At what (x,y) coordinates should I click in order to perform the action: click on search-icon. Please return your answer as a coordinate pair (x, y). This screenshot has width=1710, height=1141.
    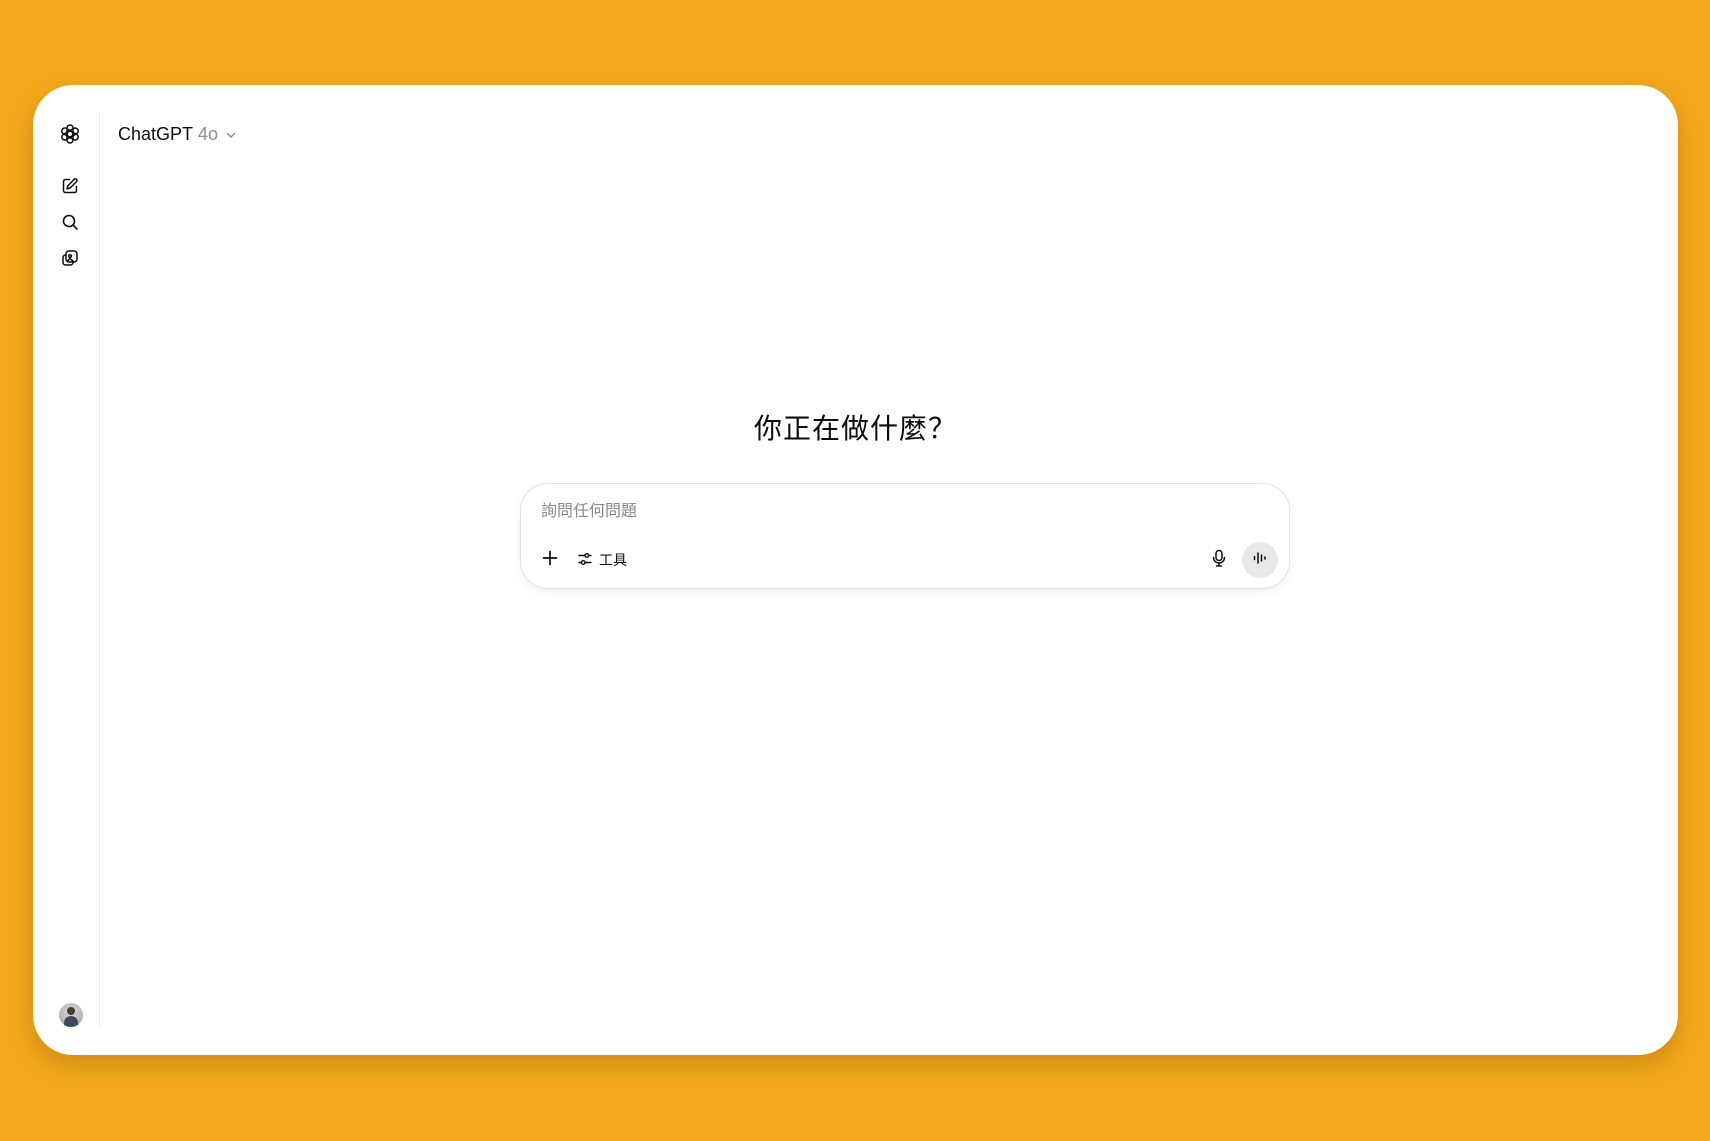
    Looking at the image, I should click on (70, 222).